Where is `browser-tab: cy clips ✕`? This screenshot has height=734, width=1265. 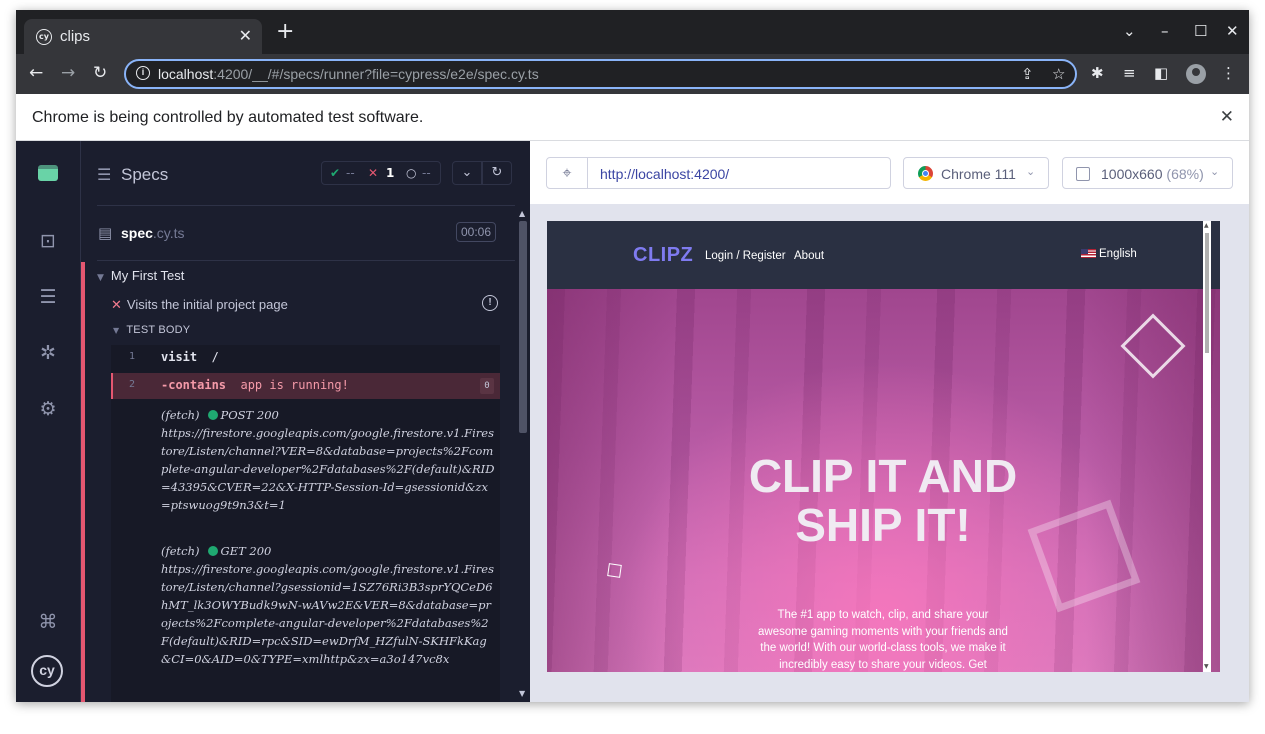 browser-tab: cy clips ✕ is located at coordinates (143, 36).